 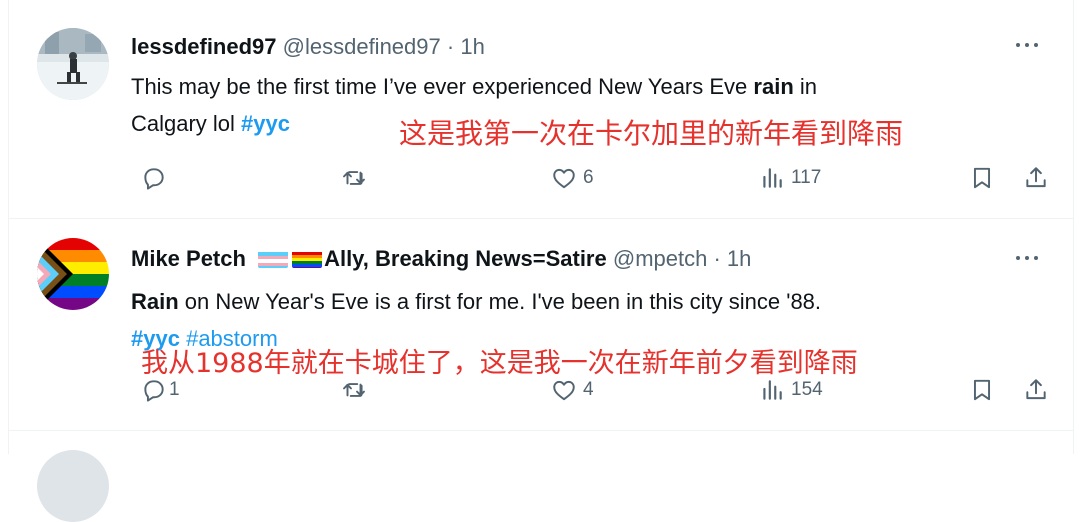 What do you see at coordinates (651, 133) in the screenshot?
I see `translation-annotation: 这是我第一次在卡尔加里的新年看到降雨` at bounding box center [651, 133].